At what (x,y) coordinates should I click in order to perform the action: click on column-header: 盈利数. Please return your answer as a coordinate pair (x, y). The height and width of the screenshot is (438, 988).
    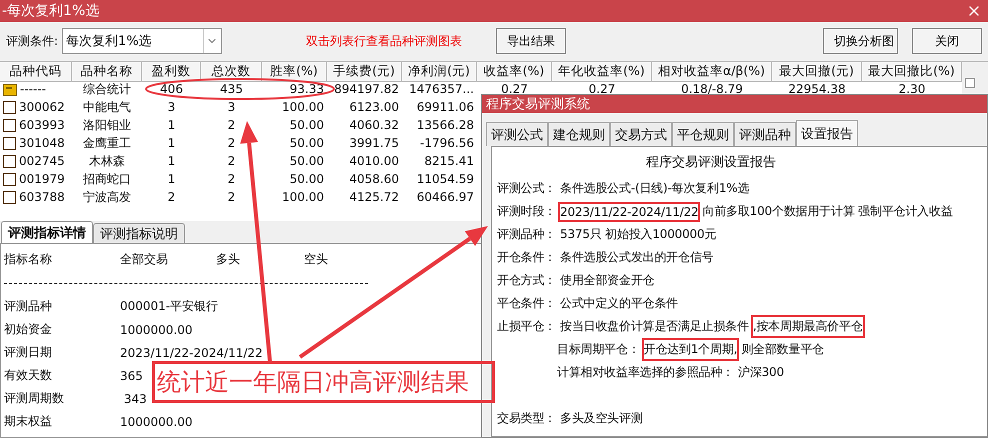
    Looking at the image, I should click on (171, 72).